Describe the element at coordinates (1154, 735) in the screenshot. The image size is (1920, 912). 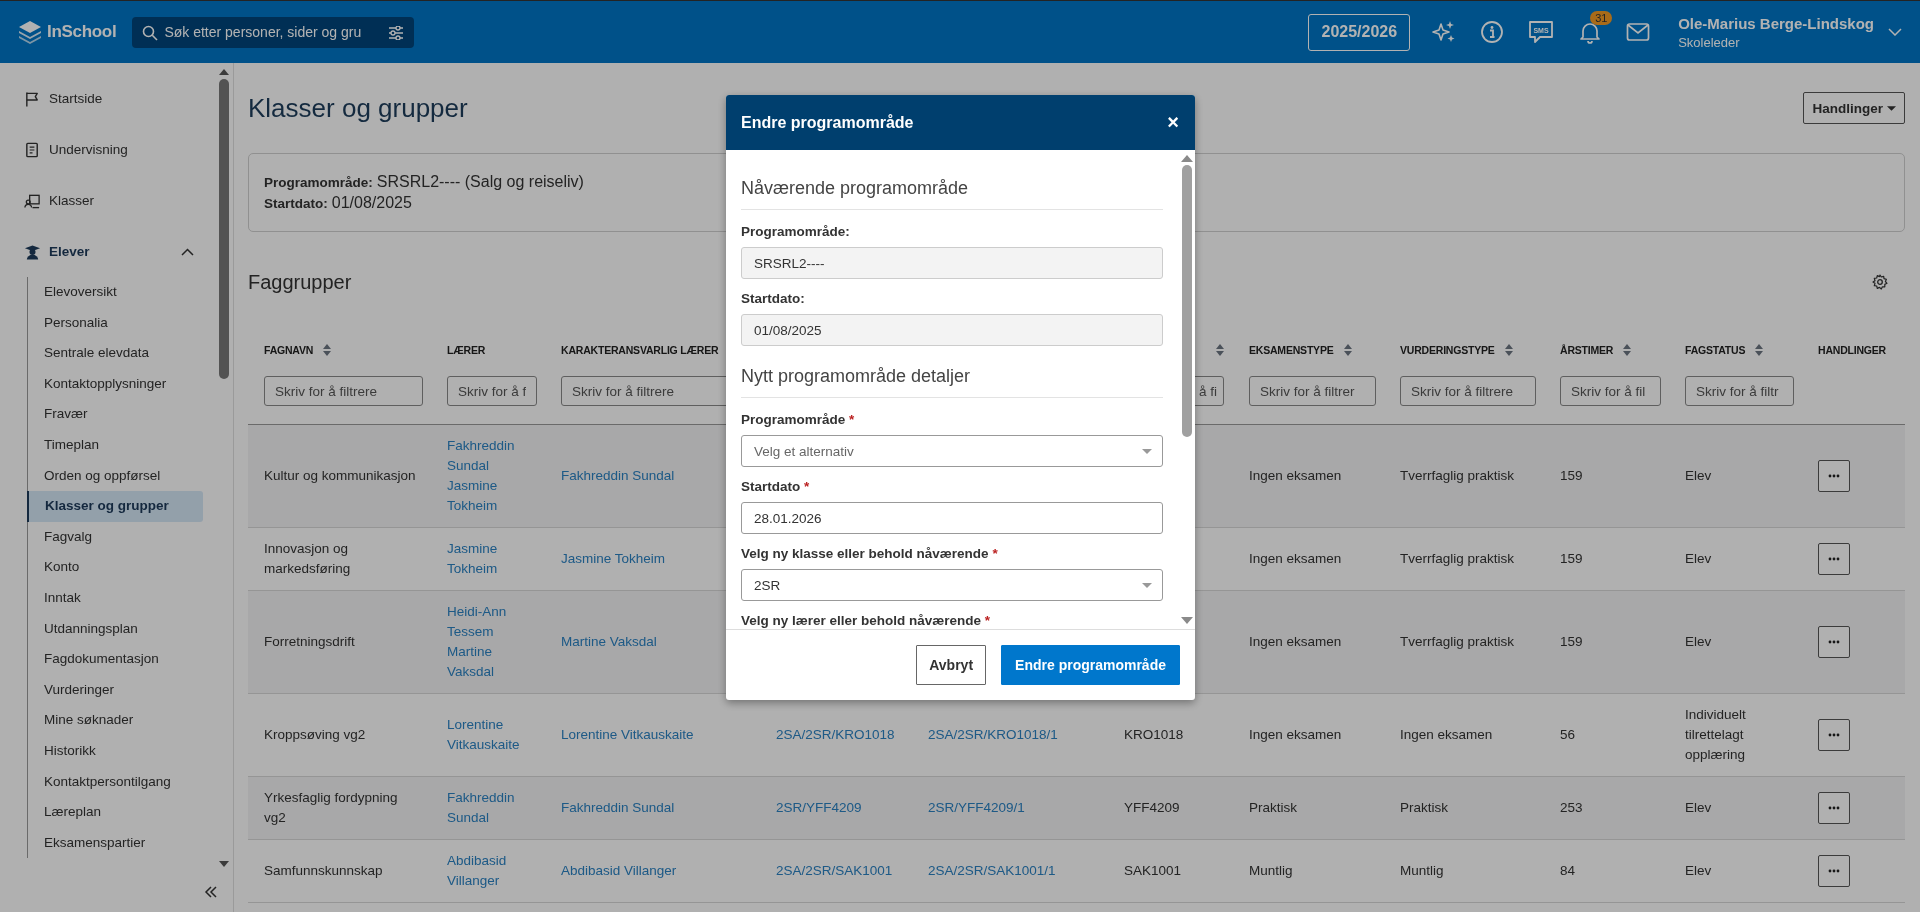
I see `table-cell-text: KRO1018` at that location.